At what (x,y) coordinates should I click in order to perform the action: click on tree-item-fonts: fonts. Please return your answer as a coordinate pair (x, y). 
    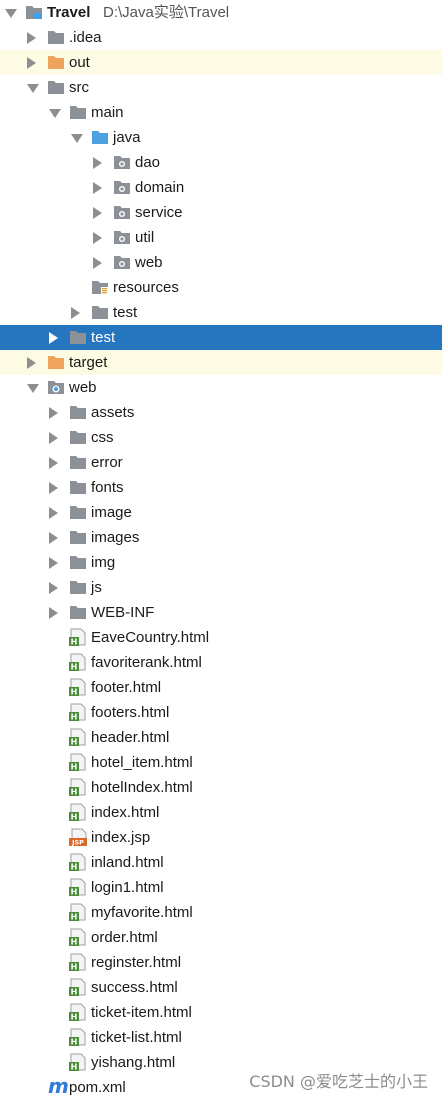
    Looking at the image, I should click on (221, 487).